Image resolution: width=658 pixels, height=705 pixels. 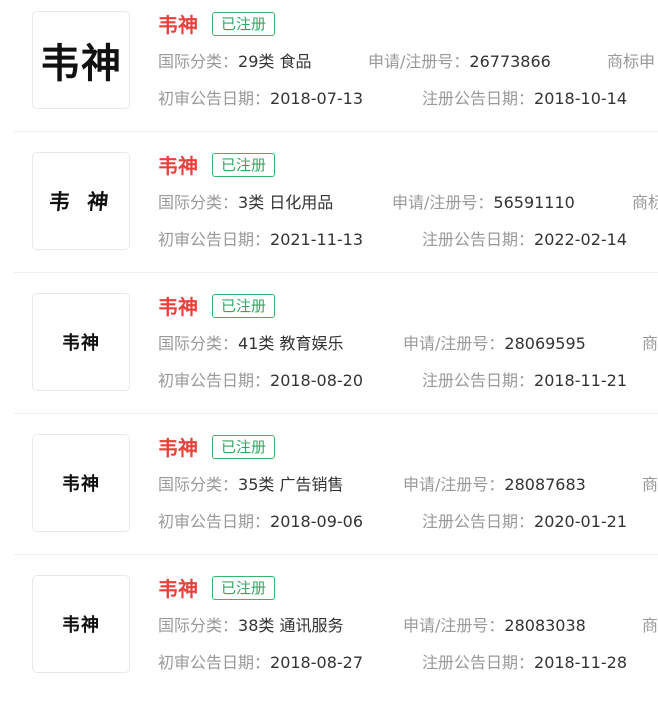 What do you see at coordinates (545, 484) in the screenshot?
I see `reg-no-value: 28087683` at bounding box center [545, 484].